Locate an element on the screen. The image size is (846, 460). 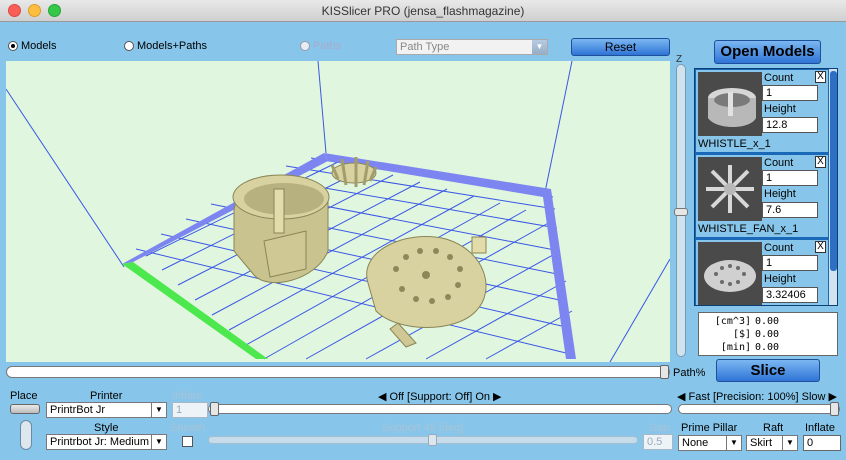
gap-label: Gap is located at coordinates (659, 428).